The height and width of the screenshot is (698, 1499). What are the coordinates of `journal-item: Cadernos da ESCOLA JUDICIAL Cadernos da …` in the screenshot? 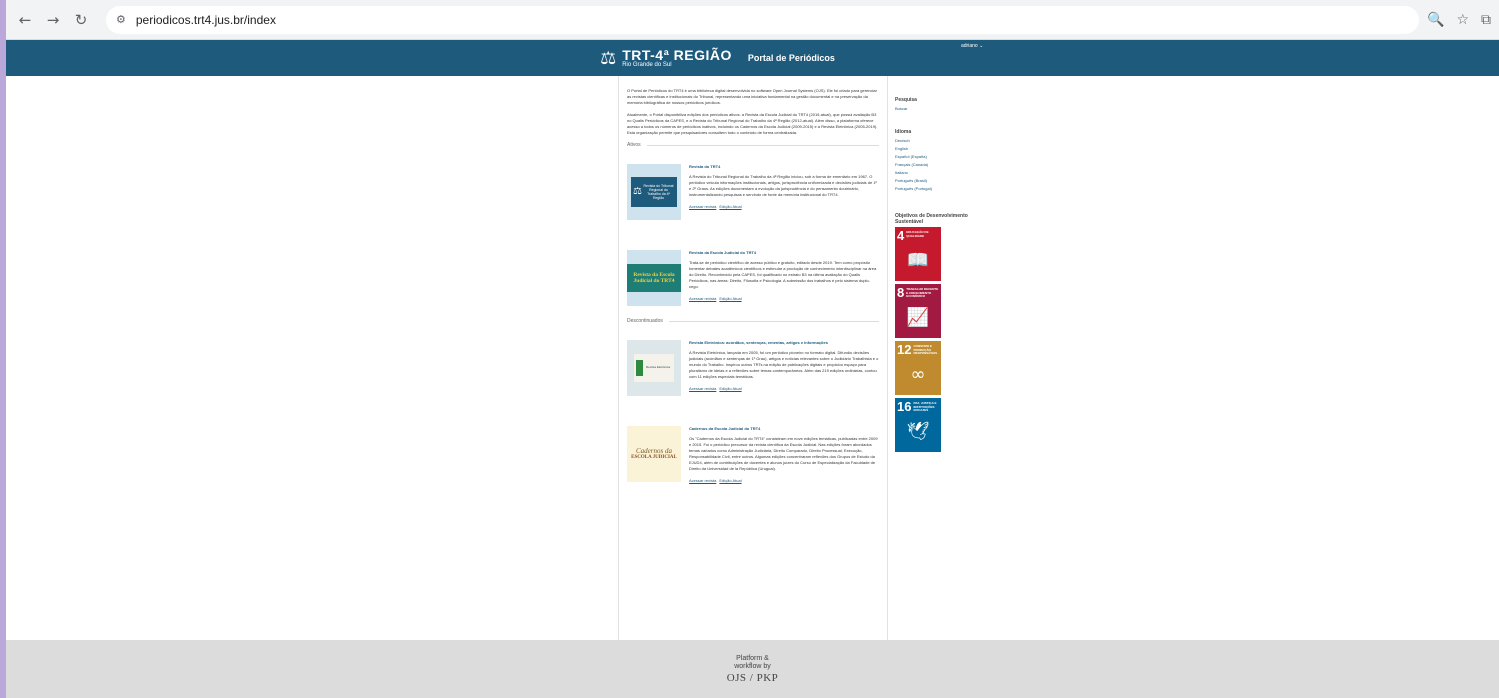 It's located at (753, 455).